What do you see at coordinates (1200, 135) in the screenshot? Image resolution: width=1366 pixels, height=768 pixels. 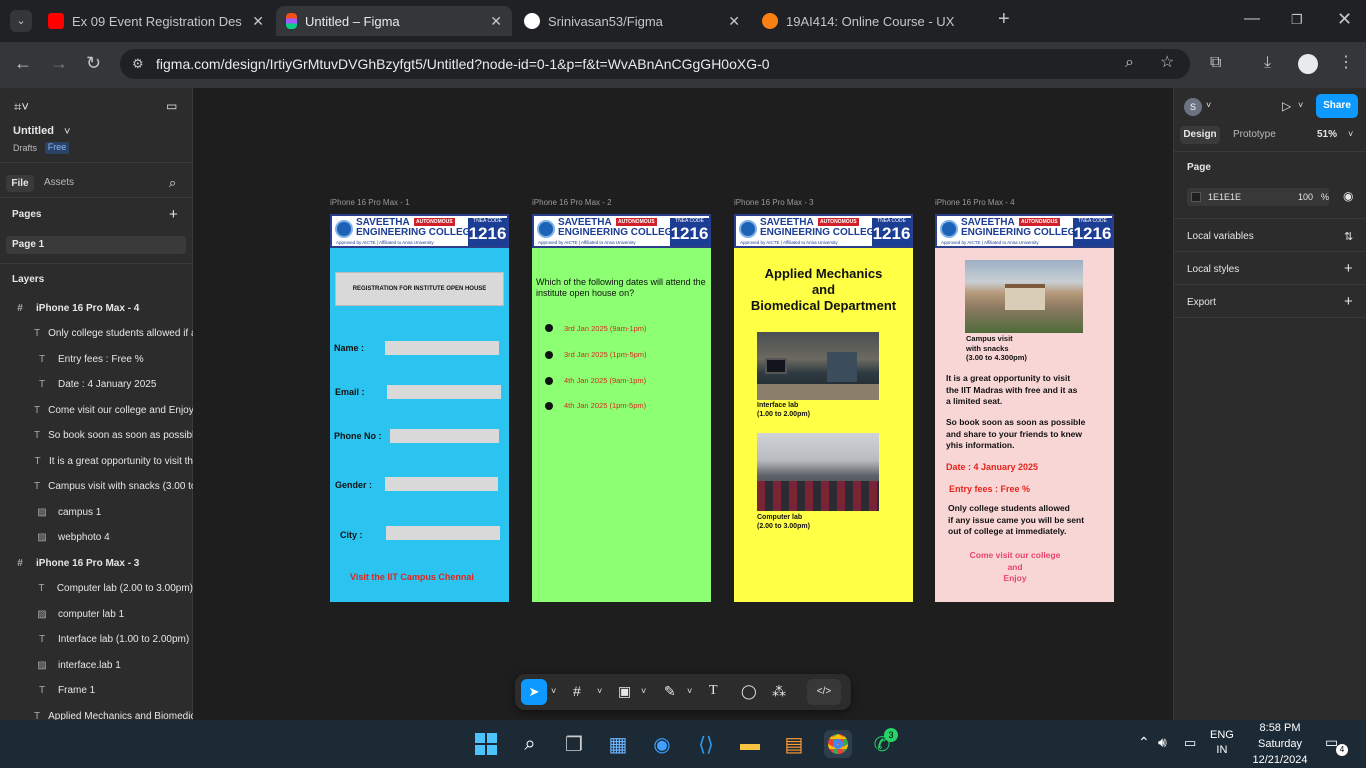 I see `tab-design: Design` at bounding box center [1200, 135].